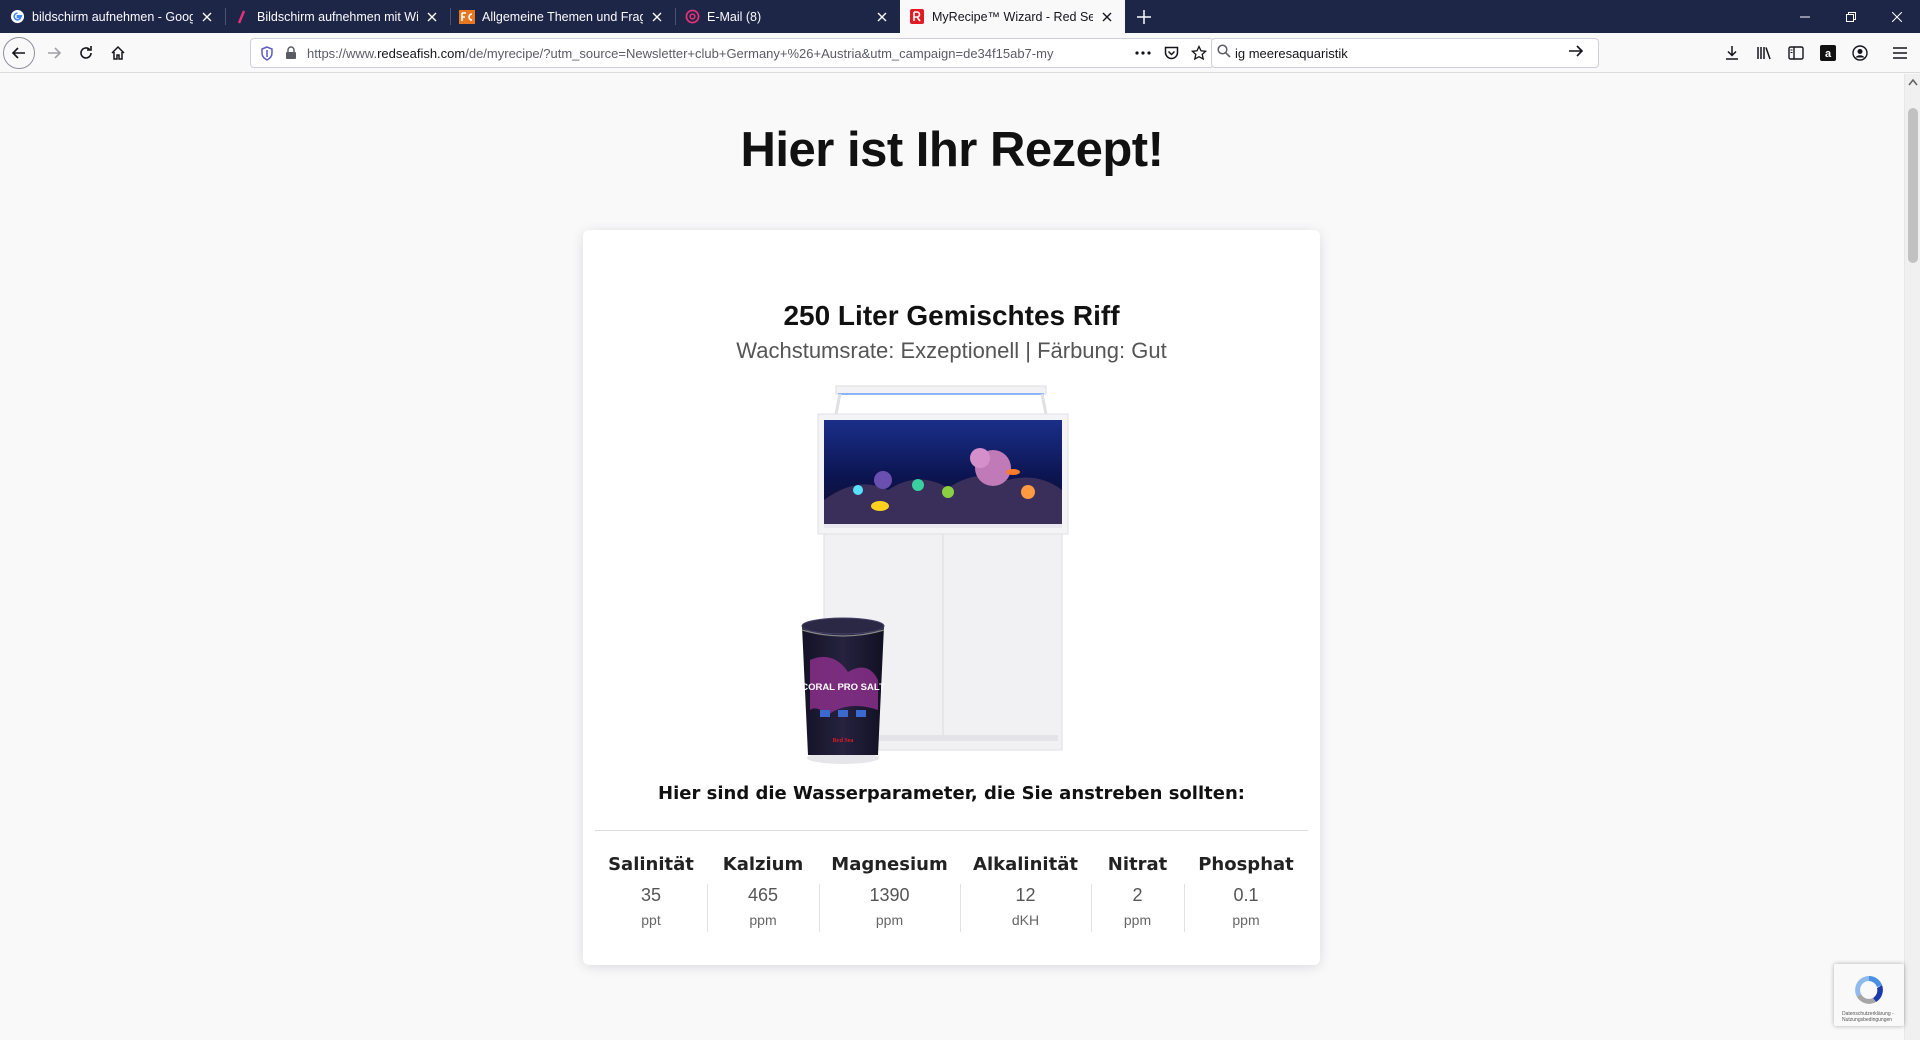  I want to click on minimize-icon, so click(1805, 16).